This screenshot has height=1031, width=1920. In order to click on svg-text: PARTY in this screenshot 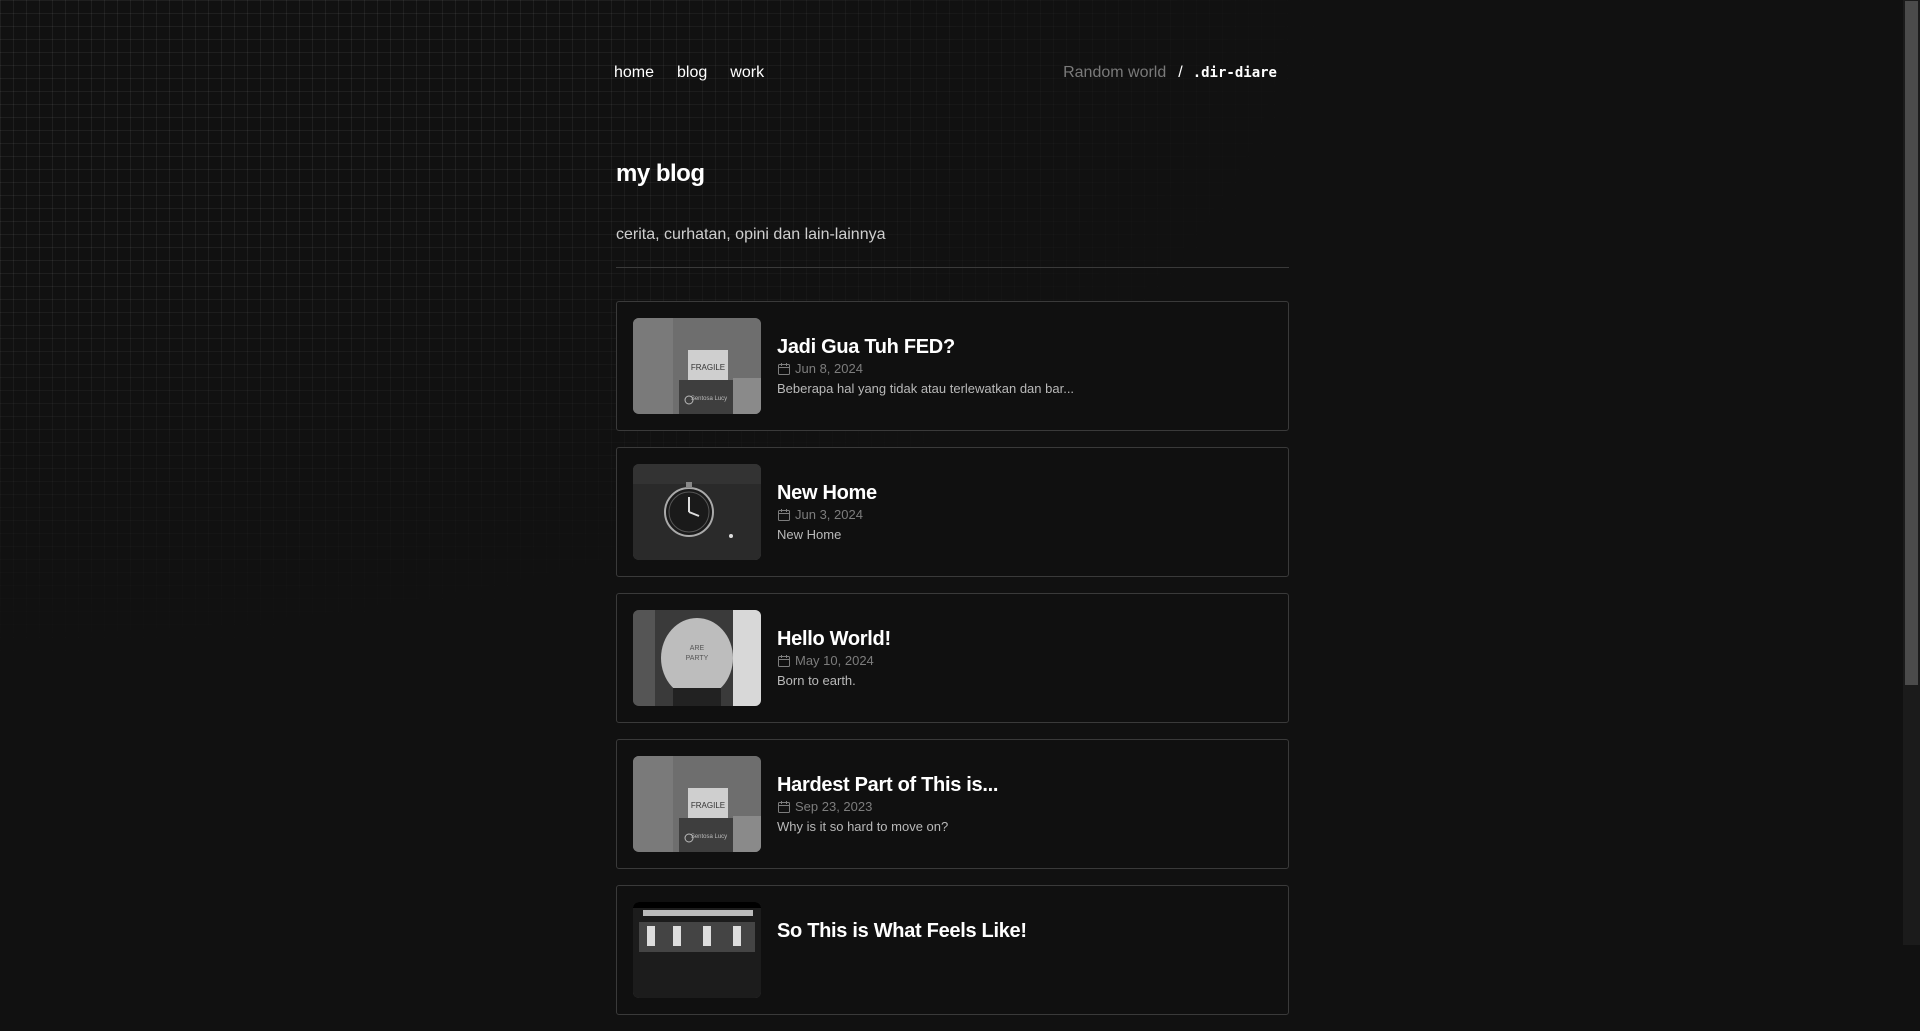, I will do `click(697, 658)`.